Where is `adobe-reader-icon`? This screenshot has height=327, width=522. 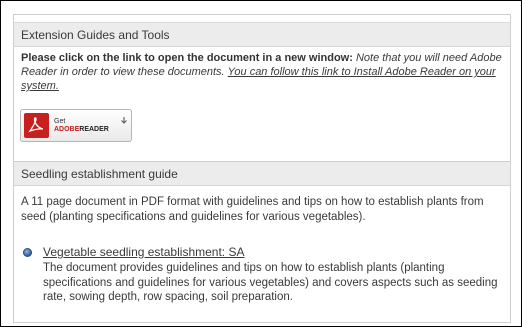 adobe-reader-icon is located at coordinates (36, 125).